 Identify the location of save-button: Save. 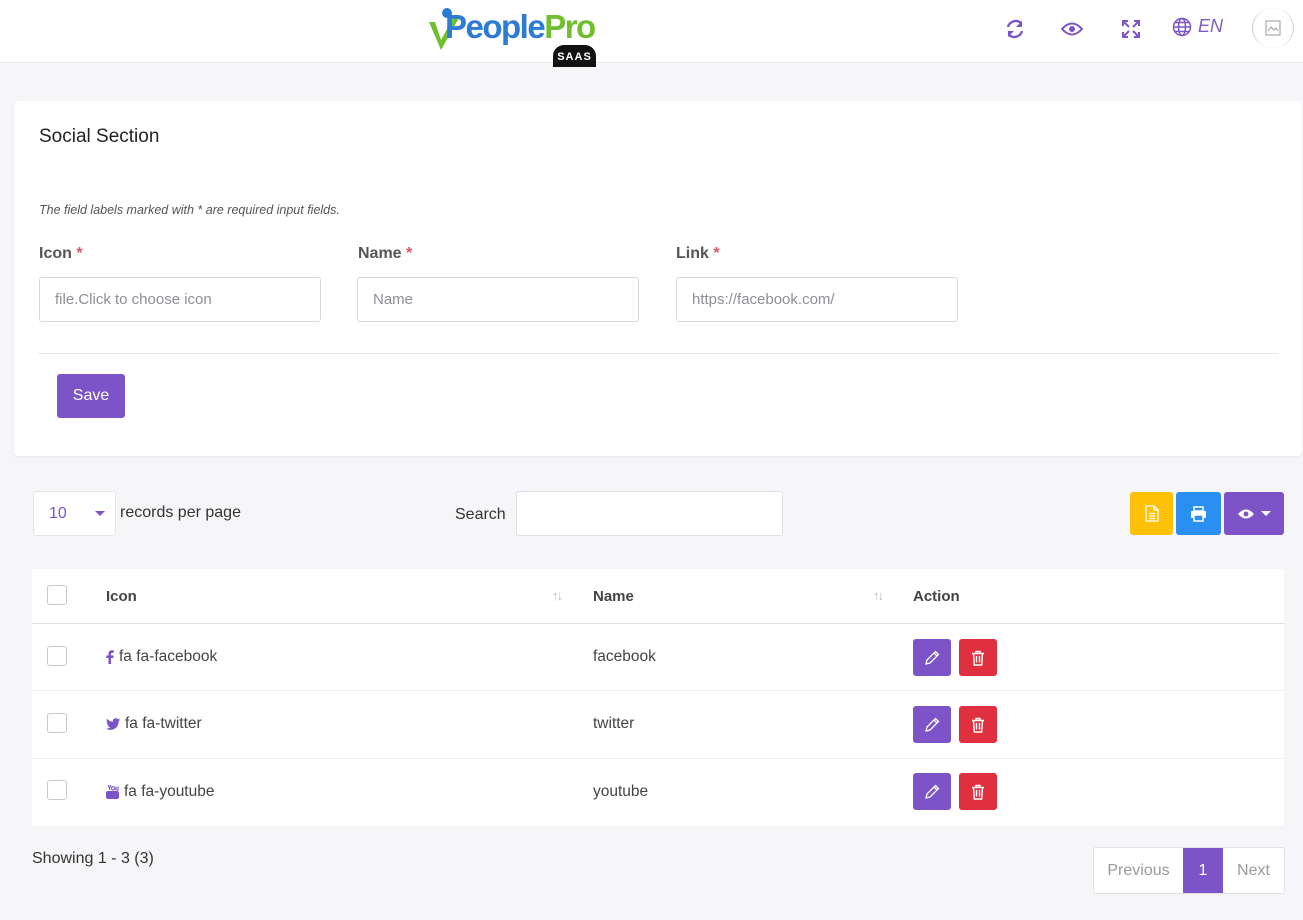
(91, 396).